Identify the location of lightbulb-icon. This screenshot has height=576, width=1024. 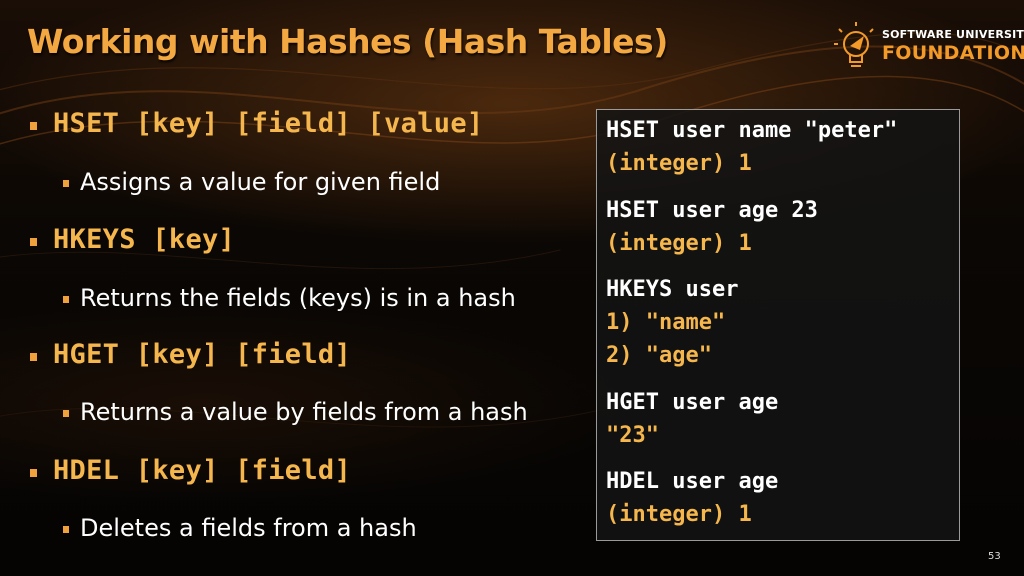
(854, 44).